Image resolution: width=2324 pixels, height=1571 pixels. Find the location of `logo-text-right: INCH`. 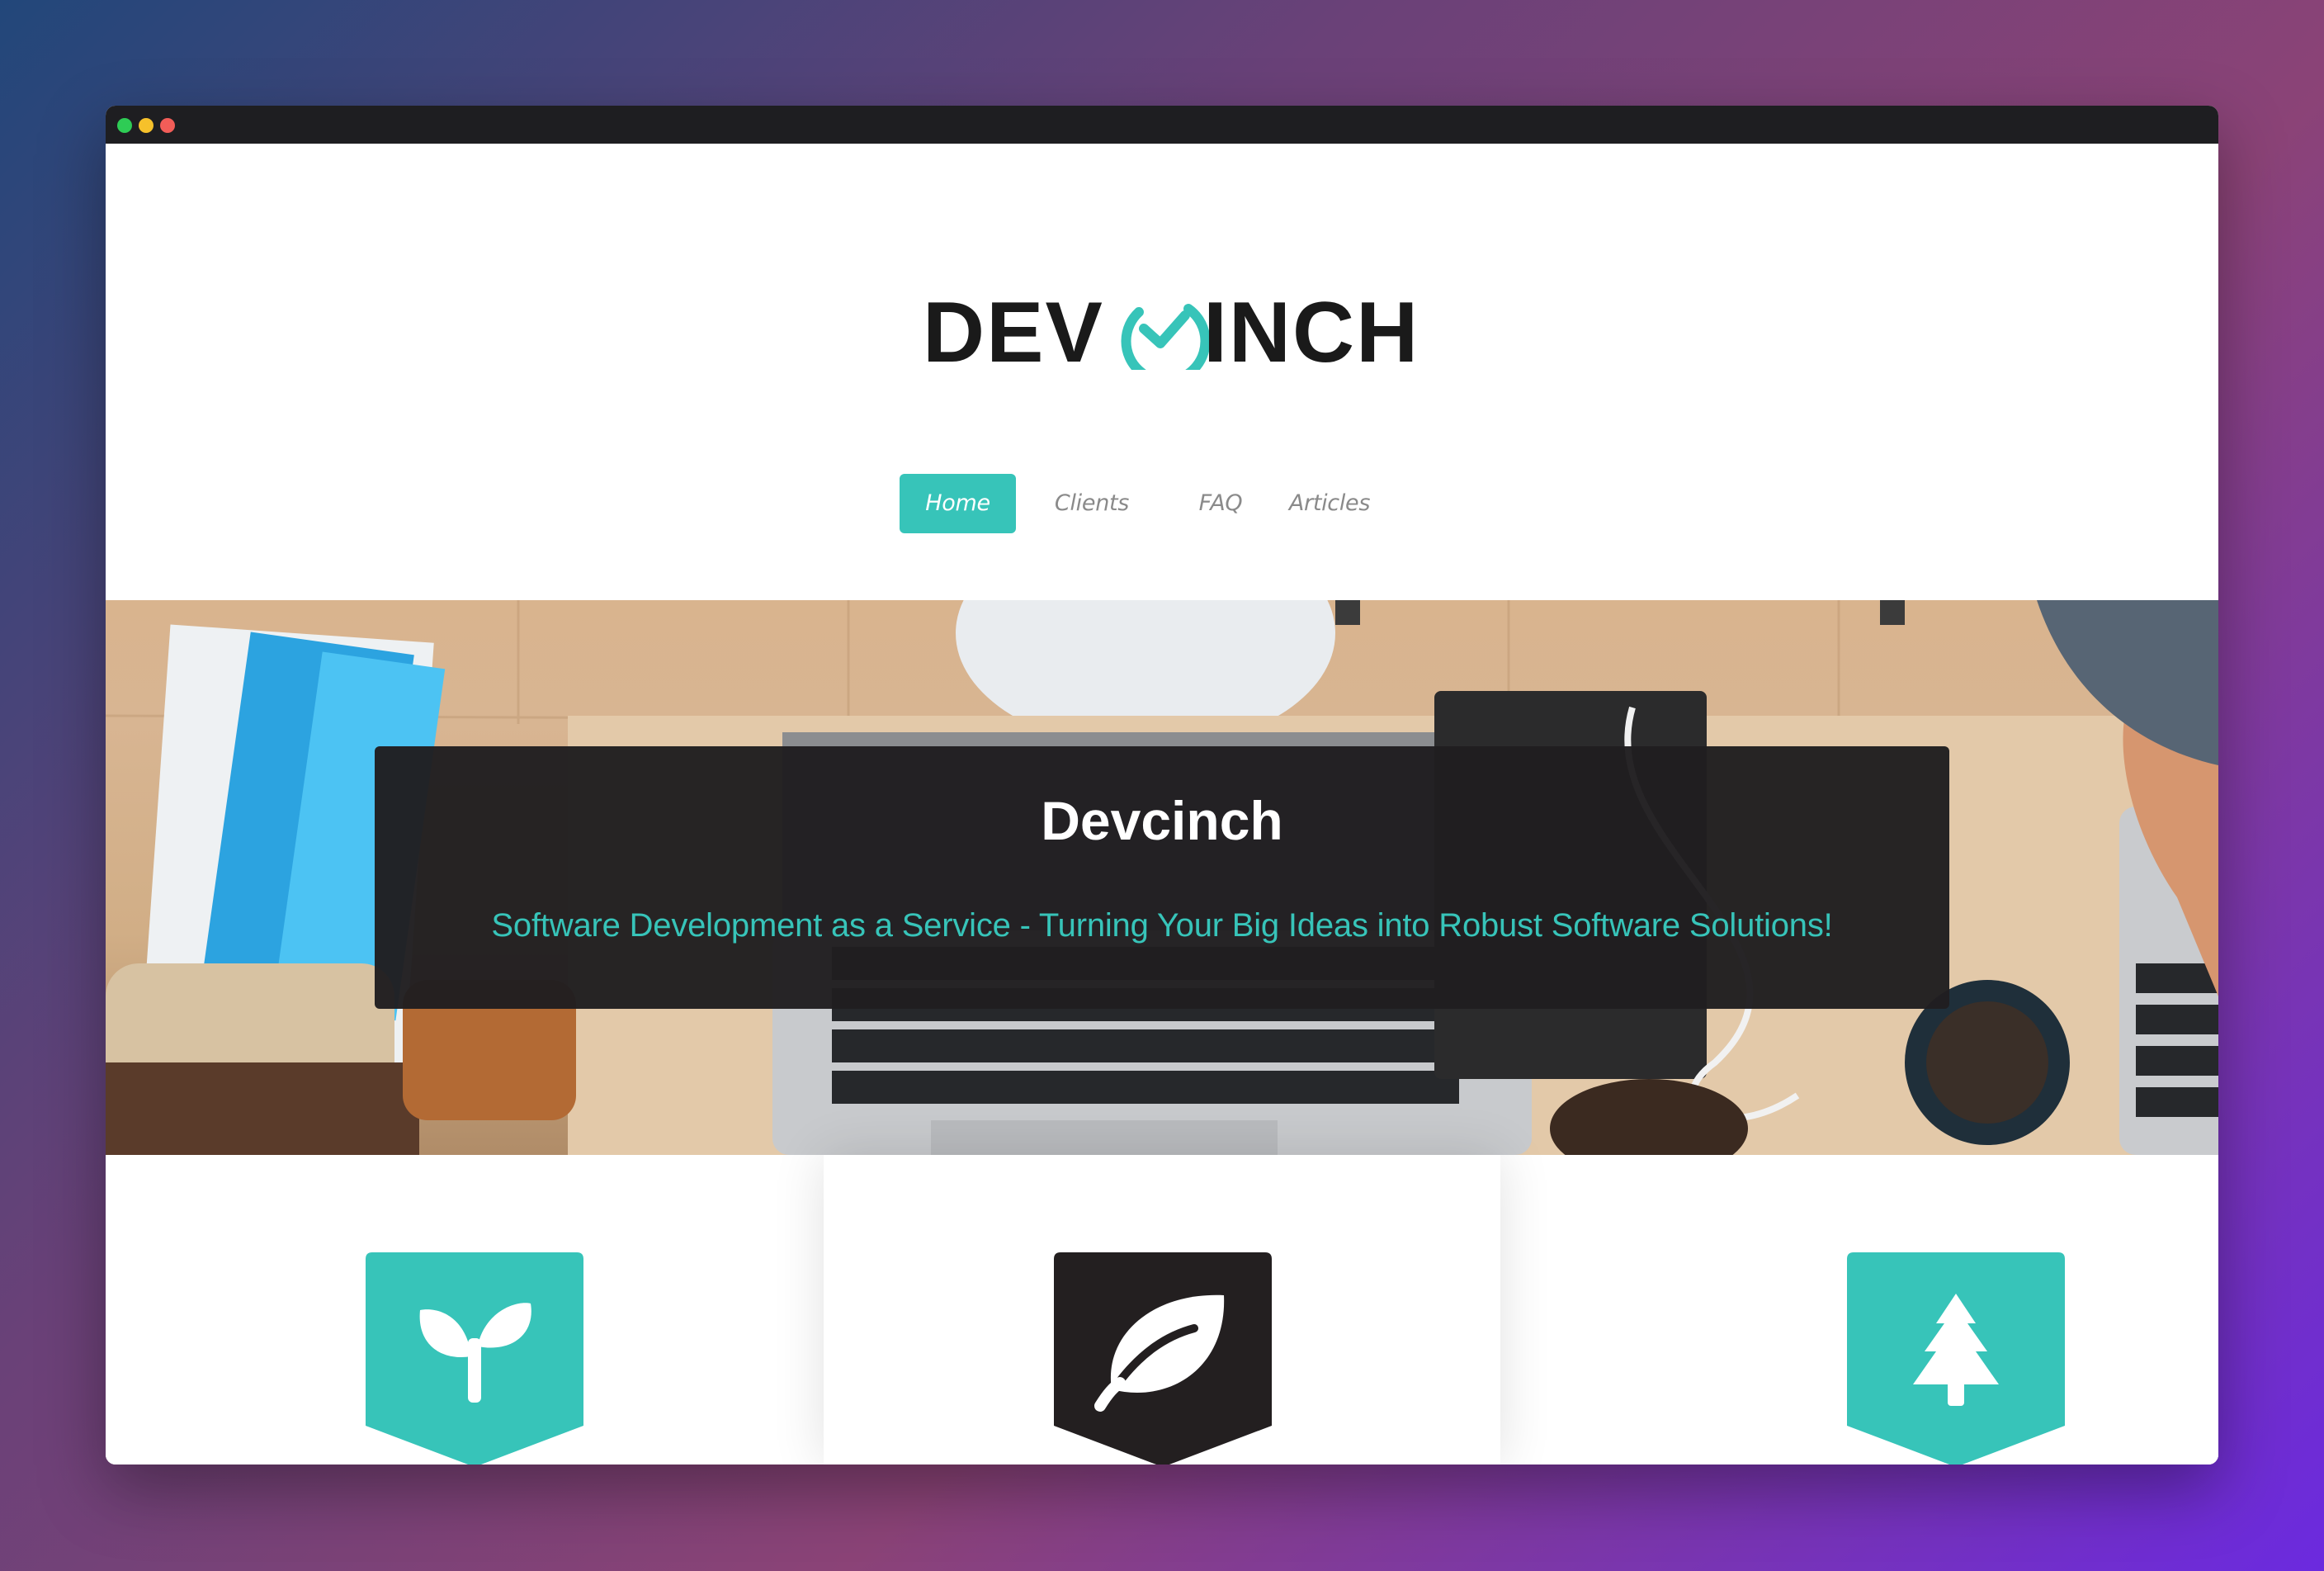

logo-text-right: INCH is located at coordinates (1311, 327).